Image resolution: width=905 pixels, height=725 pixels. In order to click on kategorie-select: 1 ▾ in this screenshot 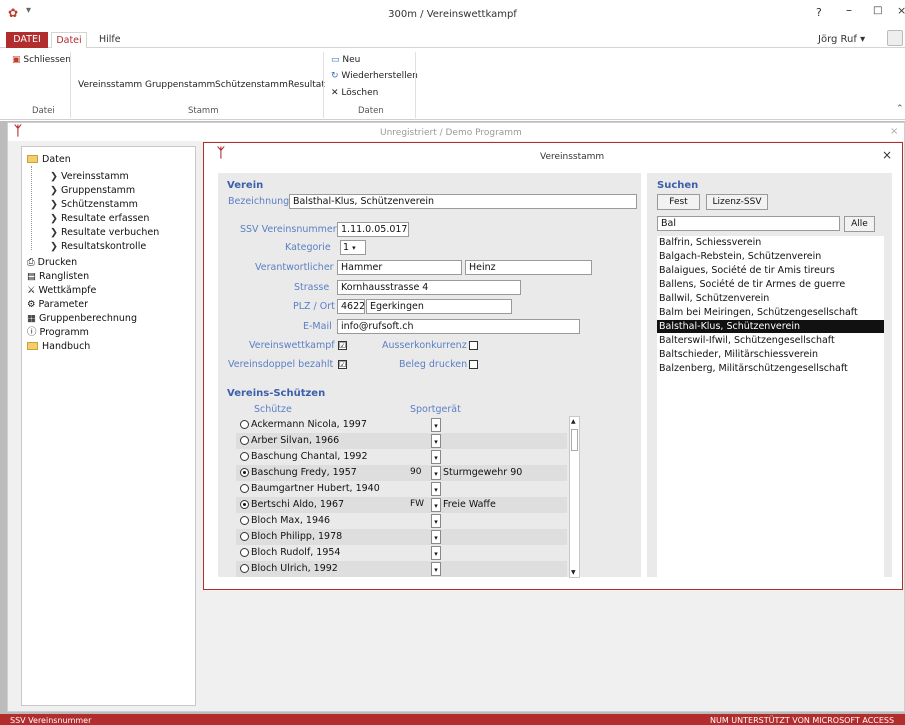, I will do `click(353, 247)`.